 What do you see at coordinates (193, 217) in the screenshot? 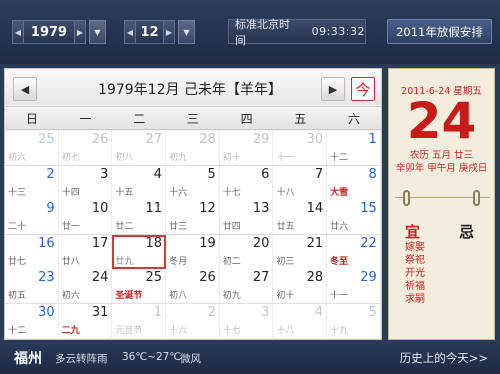
I see `day-cell: 12 廿三` at bounding box center [193, 217].